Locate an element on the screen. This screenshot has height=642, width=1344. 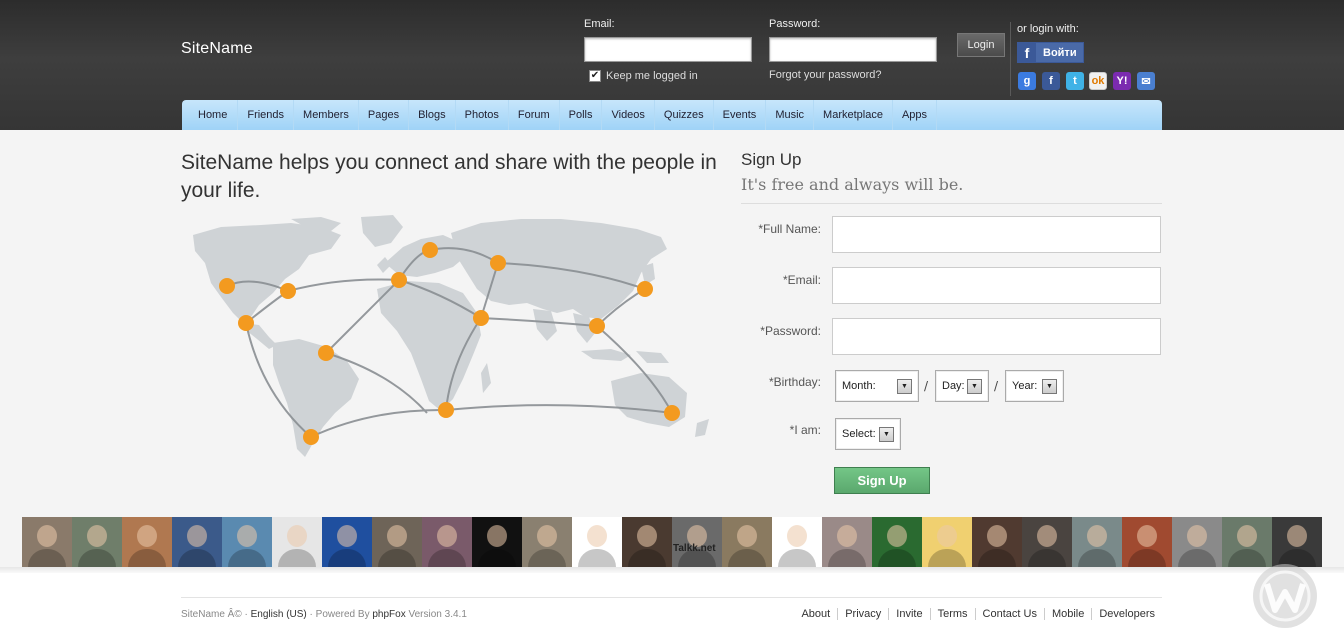
full-name-input is located at coordinates (996, 234).